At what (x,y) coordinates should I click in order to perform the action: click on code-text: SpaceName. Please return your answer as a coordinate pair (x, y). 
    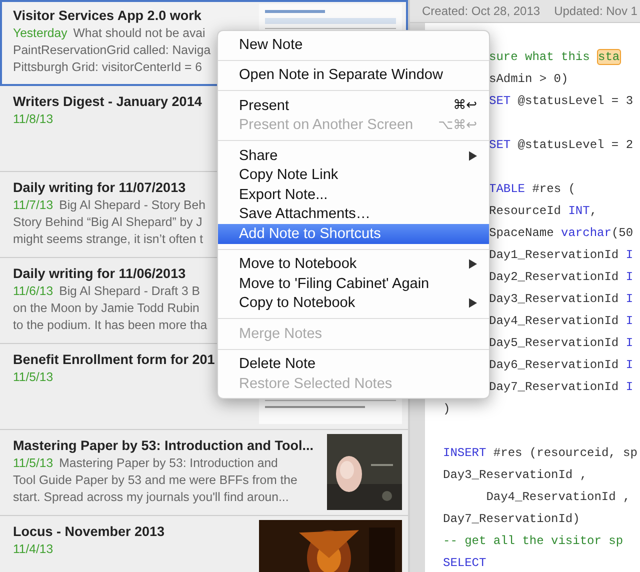
    Looking at the image, I should click on (522, 233).